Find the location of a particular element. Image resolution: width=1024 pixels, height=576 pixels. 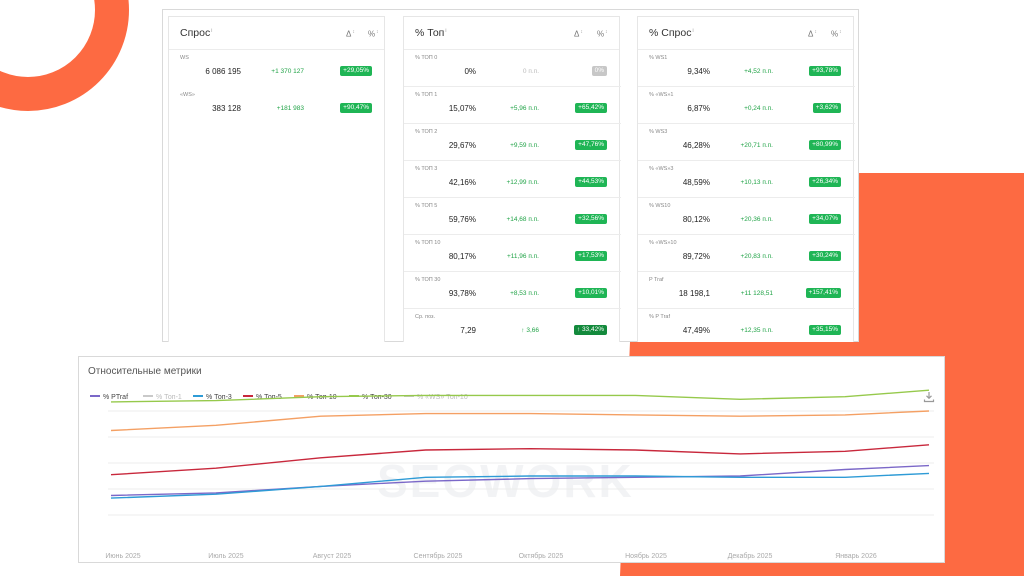

metric-row: % «WS»1 6,87% +0,24 п.п. +3,62% is located at coordinates (746, 105).